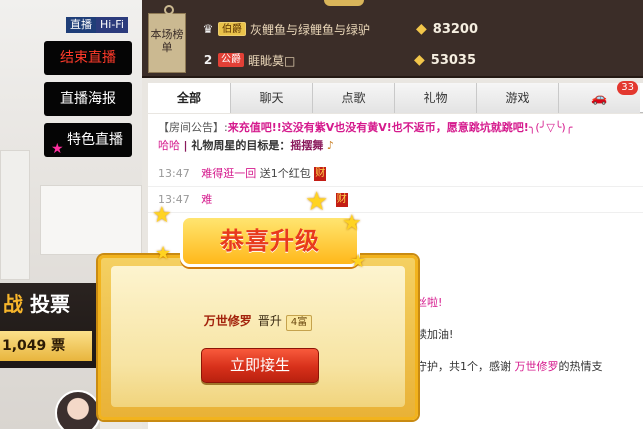 Image resolution: width=643 pixels, height=429 pixels. Describe the element at coordinates (169, 145) in the screenshot. I see `announcement-tail: 哈哈` at that location.